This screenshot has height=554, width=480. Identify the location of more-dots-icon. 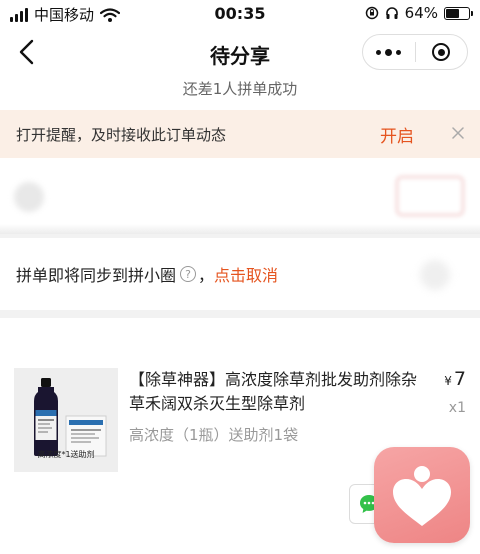
(379, 52).